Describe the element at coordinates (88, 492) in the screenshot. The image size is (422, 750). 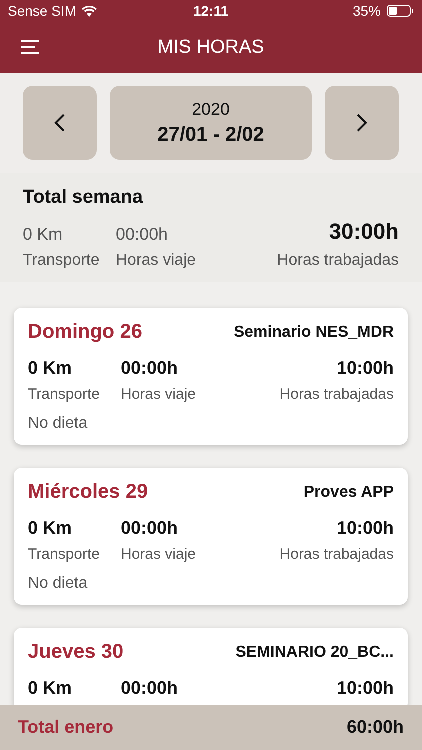
I see `day-title: Miércoles 29` at that location.